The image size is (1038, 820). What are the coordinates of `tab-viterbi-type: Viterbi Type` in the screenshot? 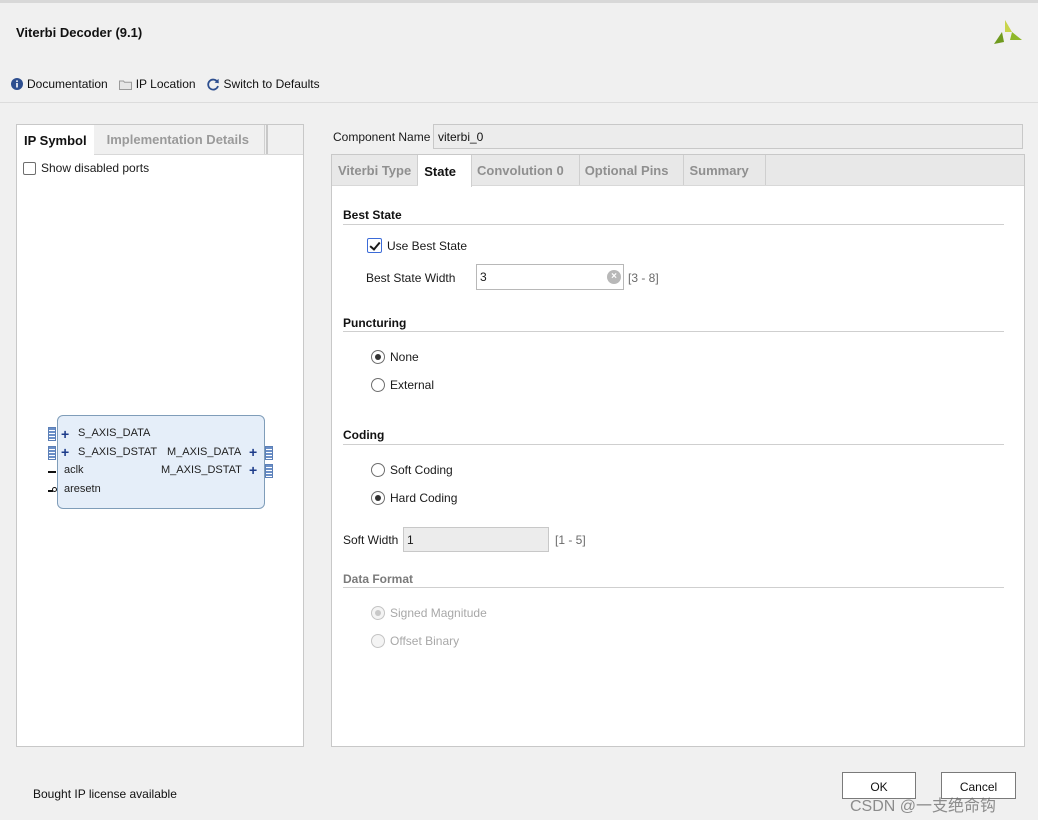 It's located at (375, 170).